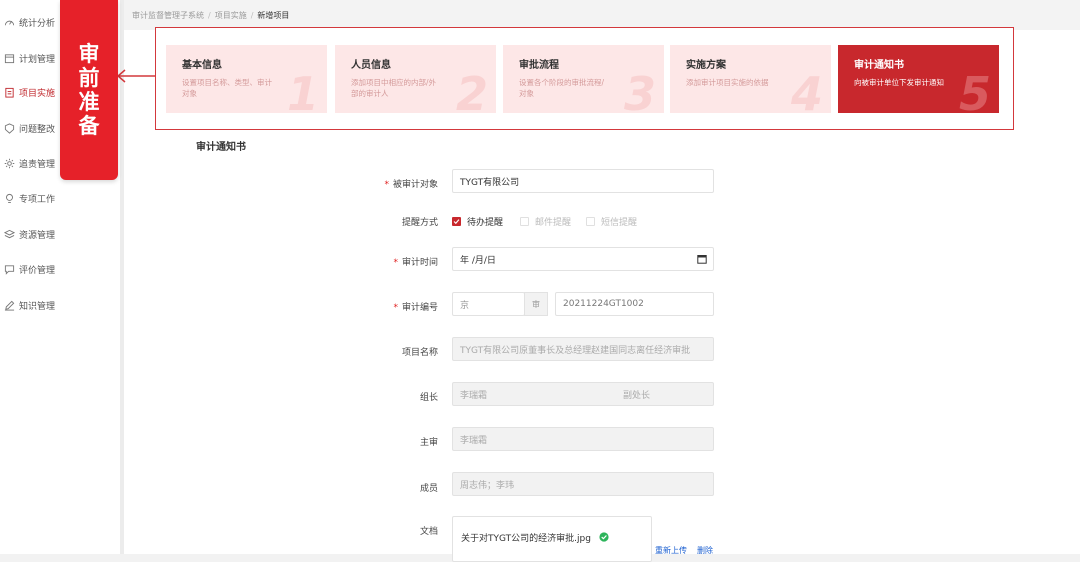  What do you see at coordinates (371, 65) in the screenshot?
I see `step-title: 人员信息` at bounding box center [371, 65].